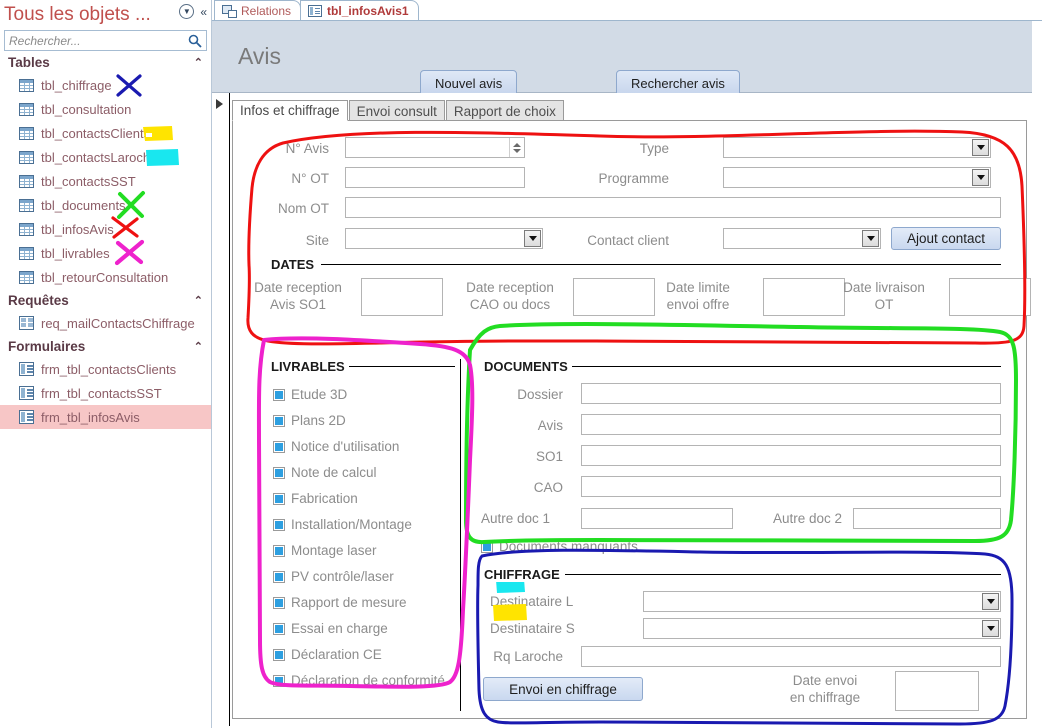 The image size is (1042, 728). What do you see at coordinates (105, 393) in the screenshot?
I see `nav-item-frm-tbl-contactssst: frm_tbl_contactsSST` at bounding box center [105, 393].